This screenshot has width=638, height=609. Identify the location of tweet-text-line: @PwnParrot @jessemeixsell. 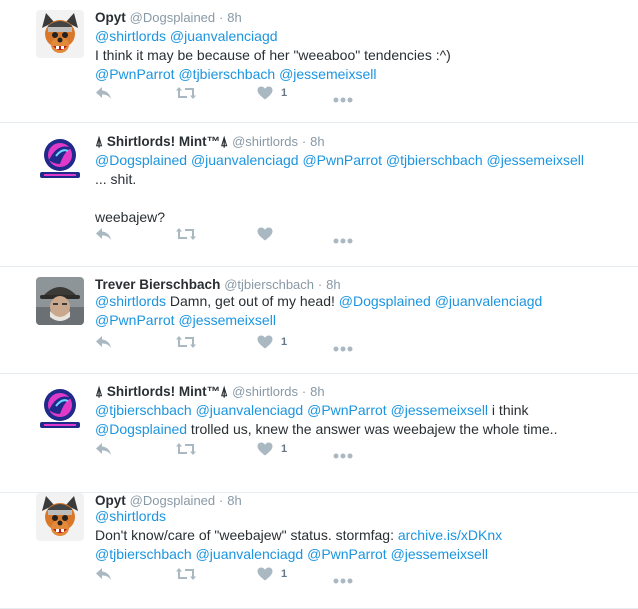
(362, 320).